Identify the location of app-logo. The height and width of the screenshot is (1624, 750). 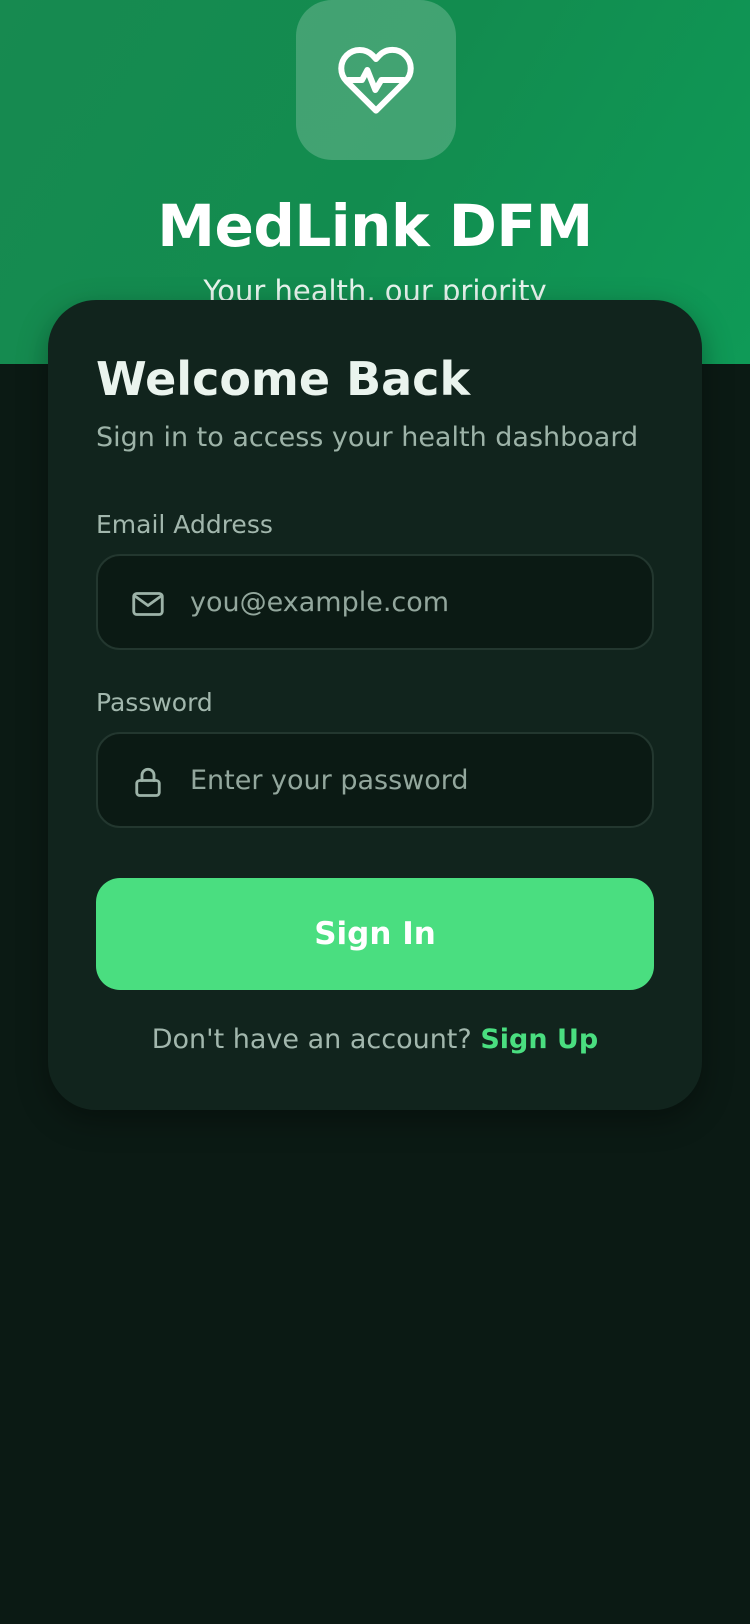
(376, 80).